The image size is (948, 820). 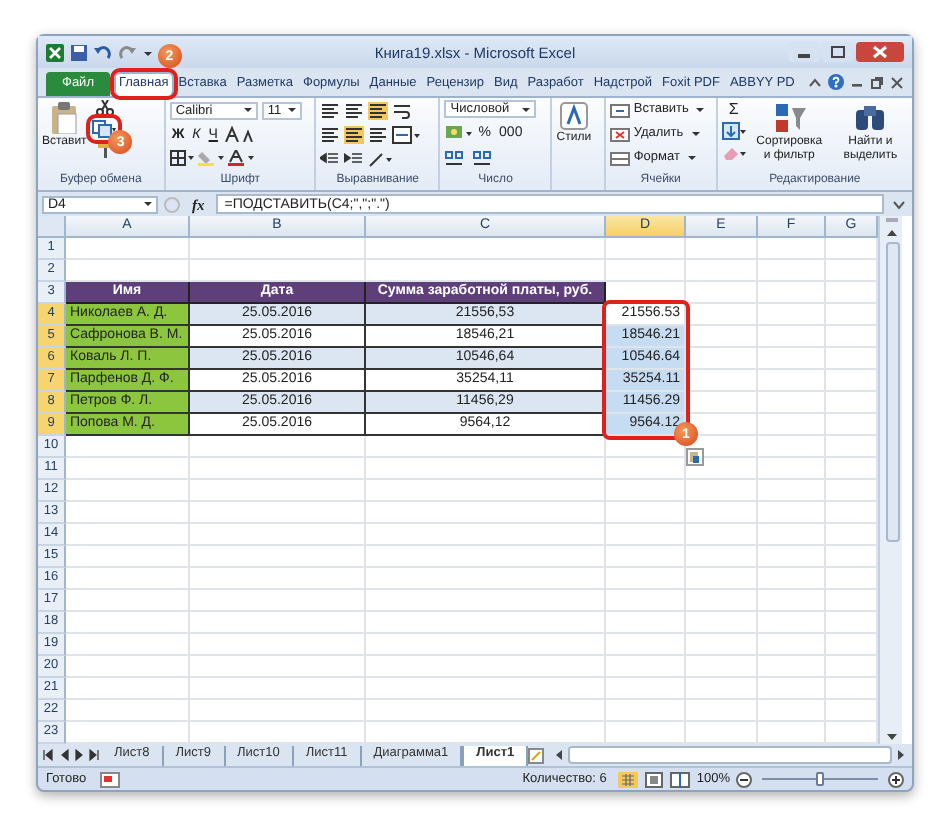 I want to click on vertical-scrollbar, so click(x=890, y=480).